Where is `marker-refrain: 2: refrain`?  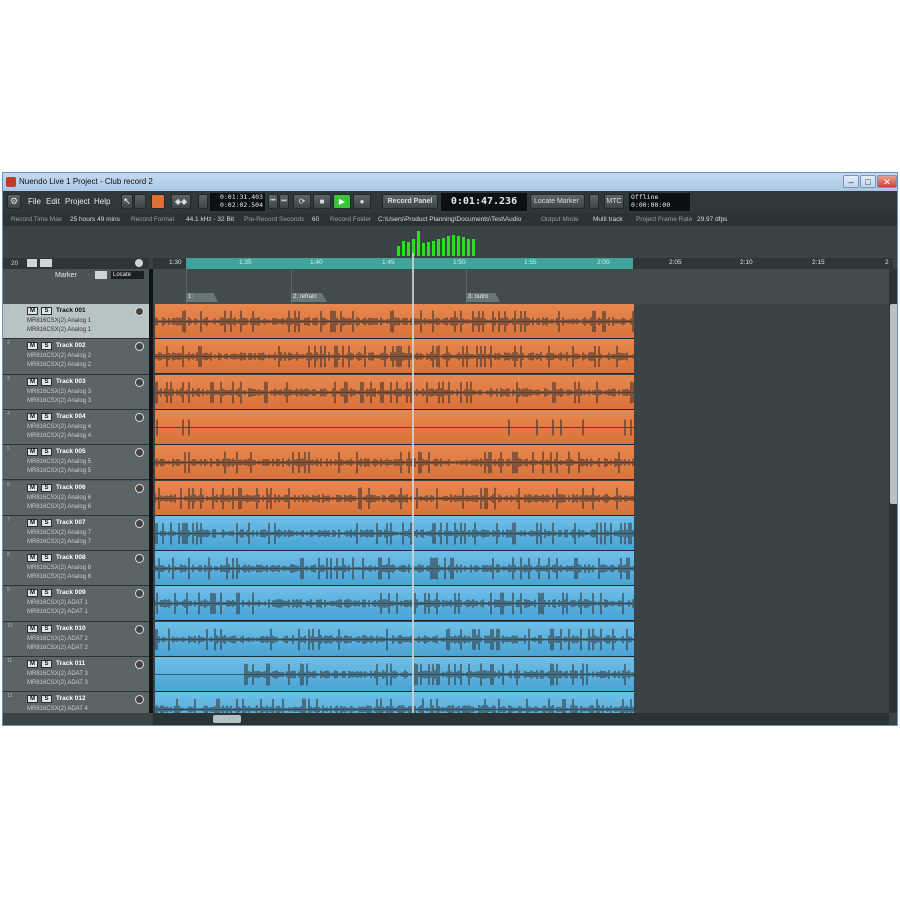 marker-refrain: 2: refrain is located at coordinates (309, 297).